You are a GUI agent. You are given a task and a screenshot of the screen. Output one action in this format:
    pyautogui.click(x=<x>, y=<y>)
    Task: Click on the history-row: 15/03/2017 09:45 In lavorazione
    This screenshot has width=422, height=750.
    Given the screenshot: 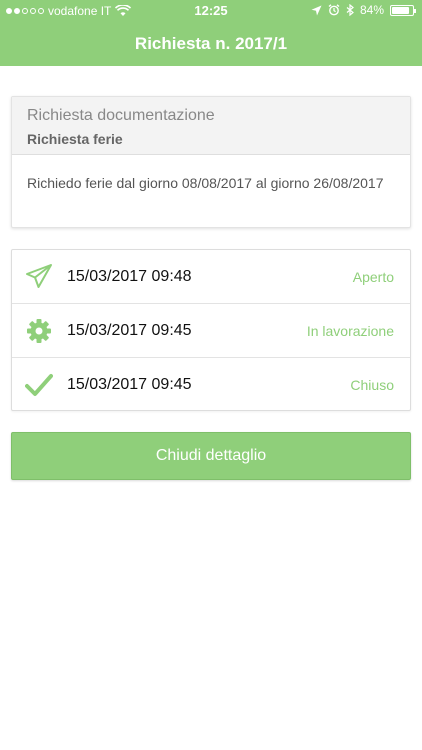 What is the action you would take?
    pyautogui.click(x=211, y=331)
    